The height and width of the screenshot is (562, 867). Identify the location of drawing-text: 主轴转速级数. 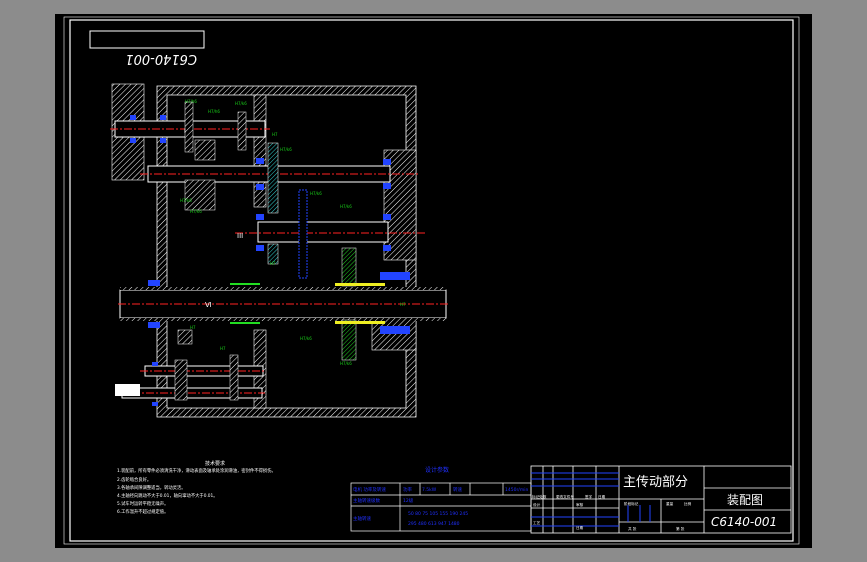
(366, 500).